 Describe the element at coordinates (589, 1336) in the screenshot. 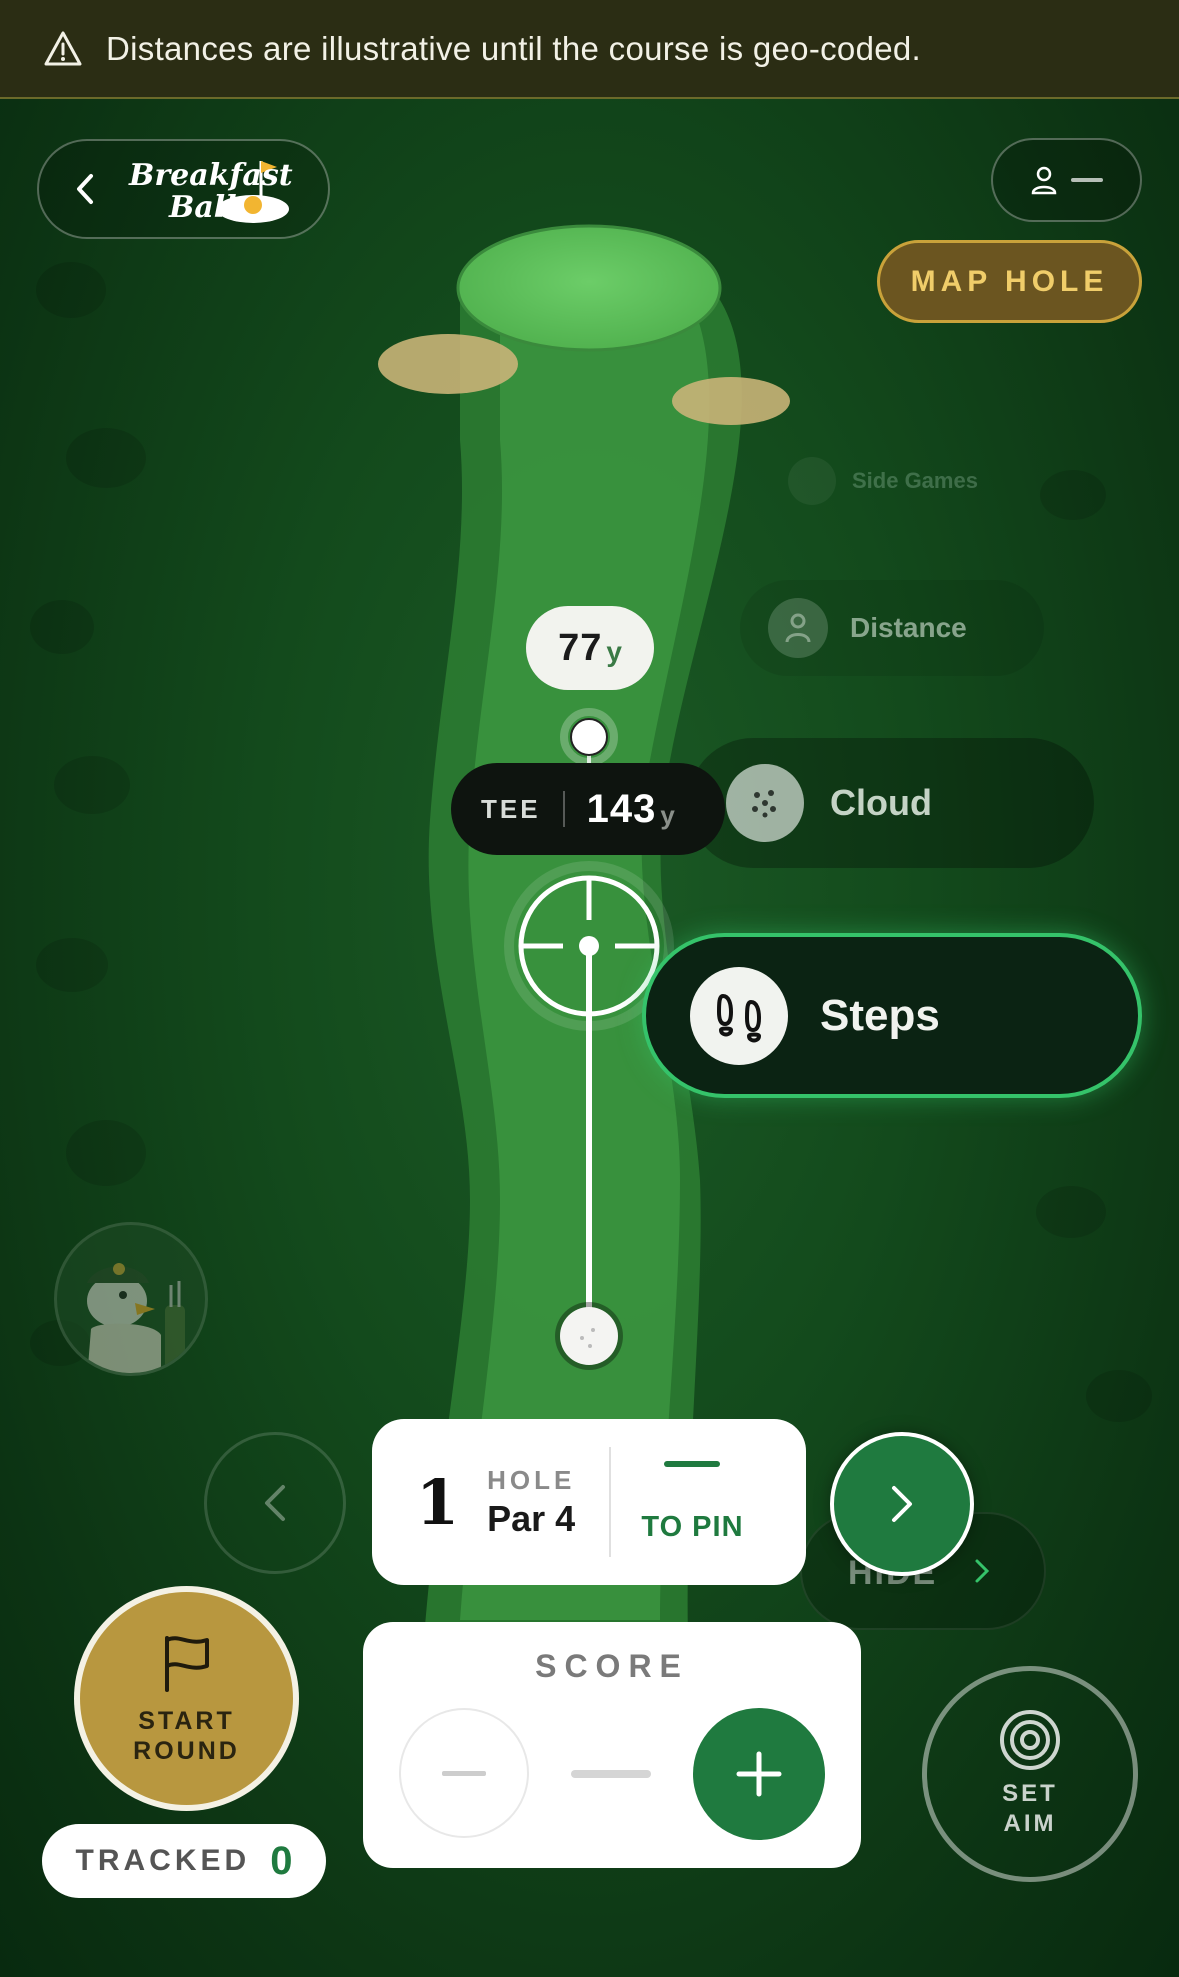

I see `golf-ball` at that location.